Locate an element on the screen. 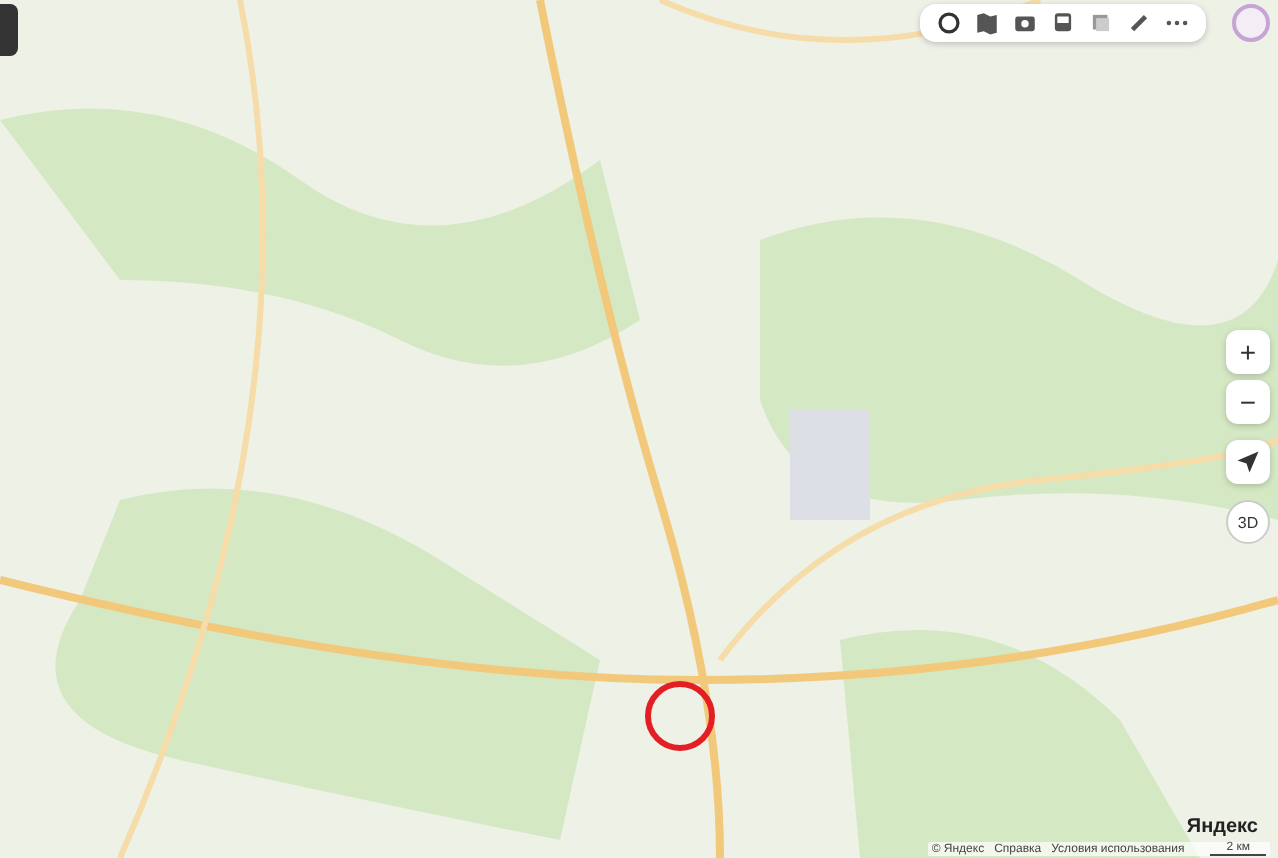 The height and width of the screenshot is (858, 1278). location-button is located at coordinates (1248, 462).